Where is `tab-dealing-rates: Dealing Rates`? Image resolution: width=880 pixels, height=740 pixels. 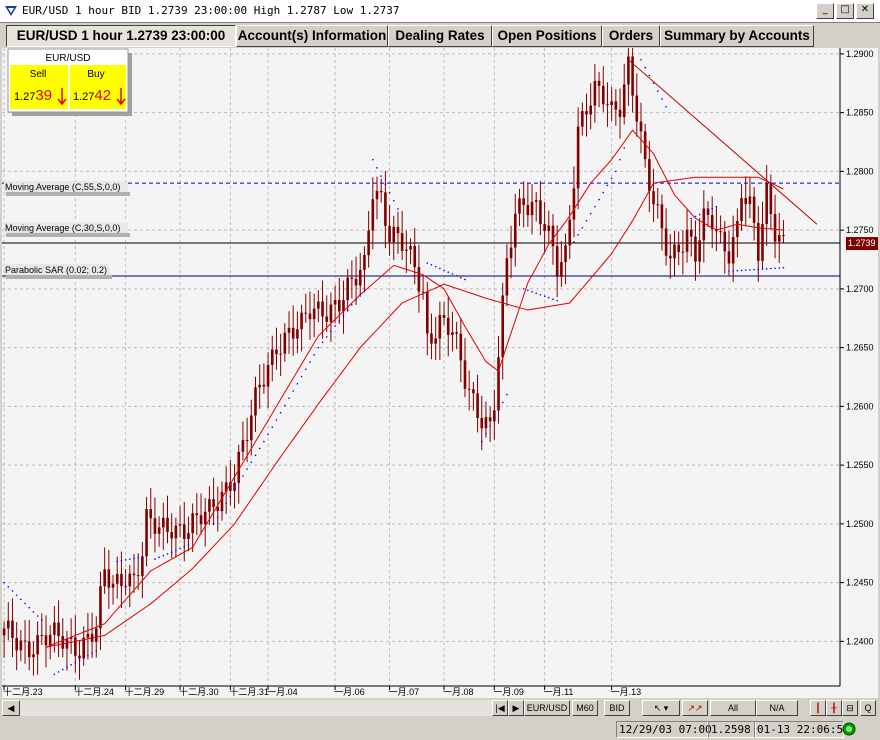 tab-dealing-rates: Dealing Rates is located at coordinates (440, 36).